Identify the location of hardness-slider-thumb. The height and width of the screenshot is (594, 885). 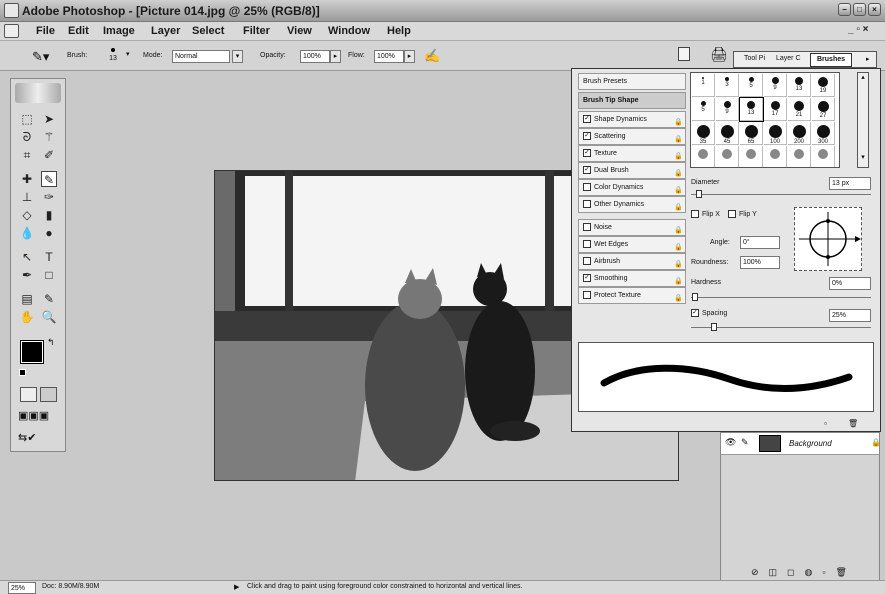
(695, 297).